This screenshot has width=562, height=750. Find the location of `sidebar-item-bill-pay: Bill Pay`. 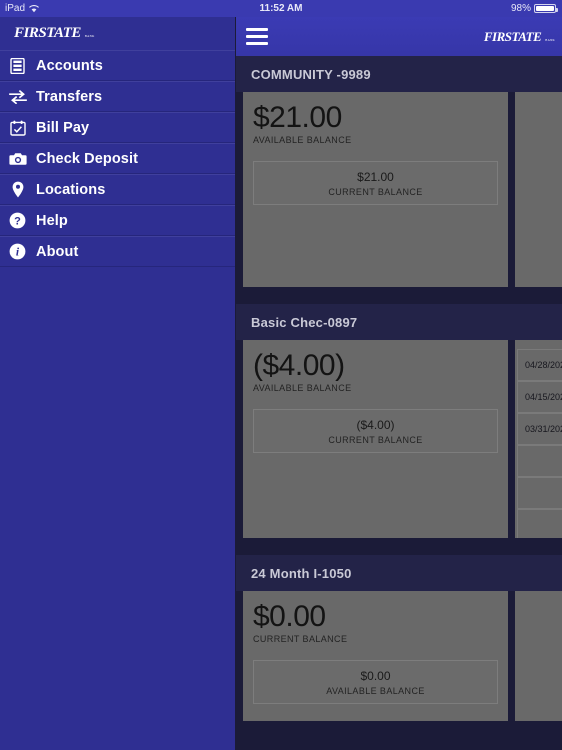

sidebar-item-bill-pay: Bill Pay is located at coordinates (117, 127).